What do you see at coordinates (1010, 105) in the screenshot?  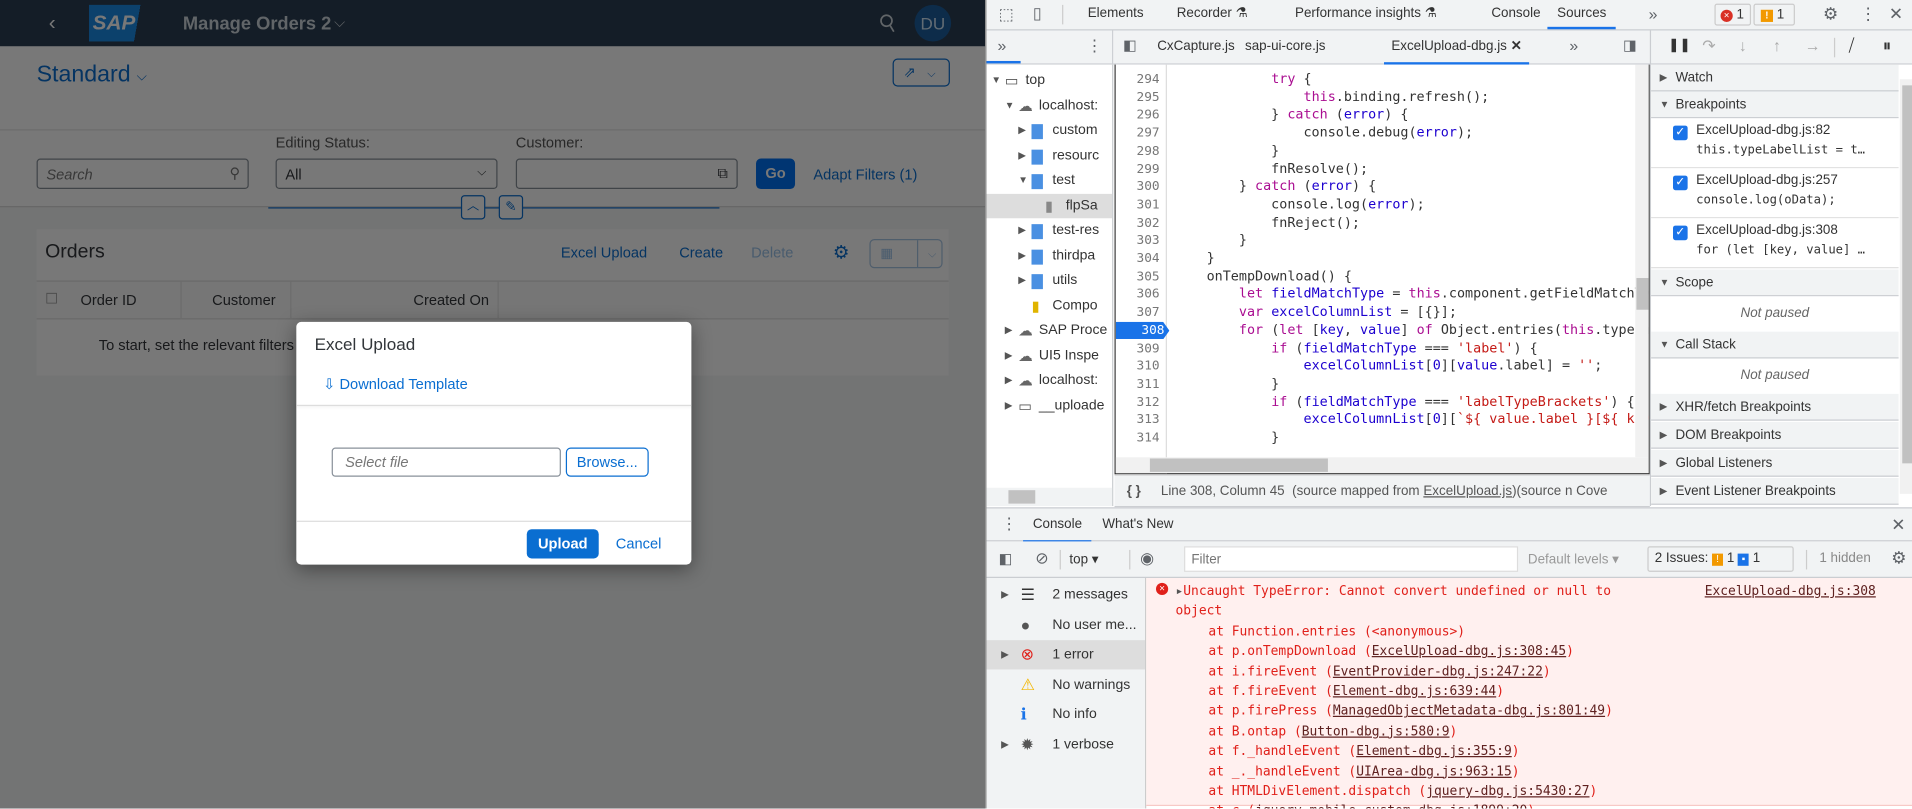 I see `expand-arrow-down-icon: ▼` at bounding box center [1010, 105].